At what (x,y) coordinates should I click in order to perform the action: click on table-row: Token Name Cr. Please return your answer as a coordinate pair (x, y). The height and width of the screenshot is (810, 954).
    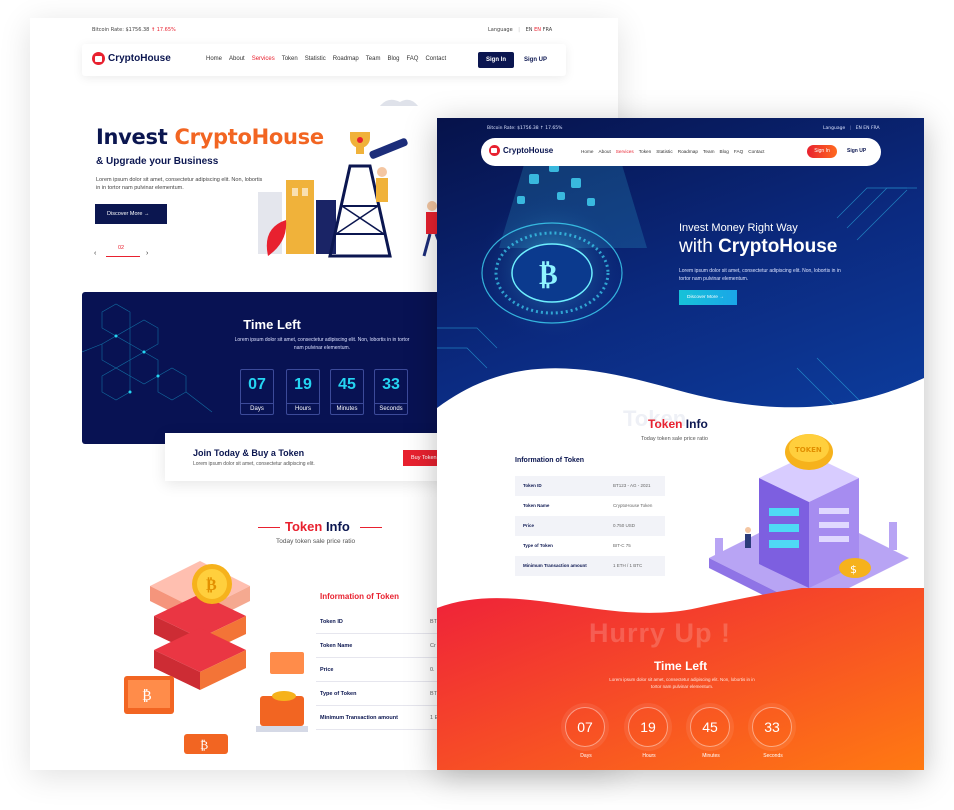
    Looking at the image, I should click on (381, 646).